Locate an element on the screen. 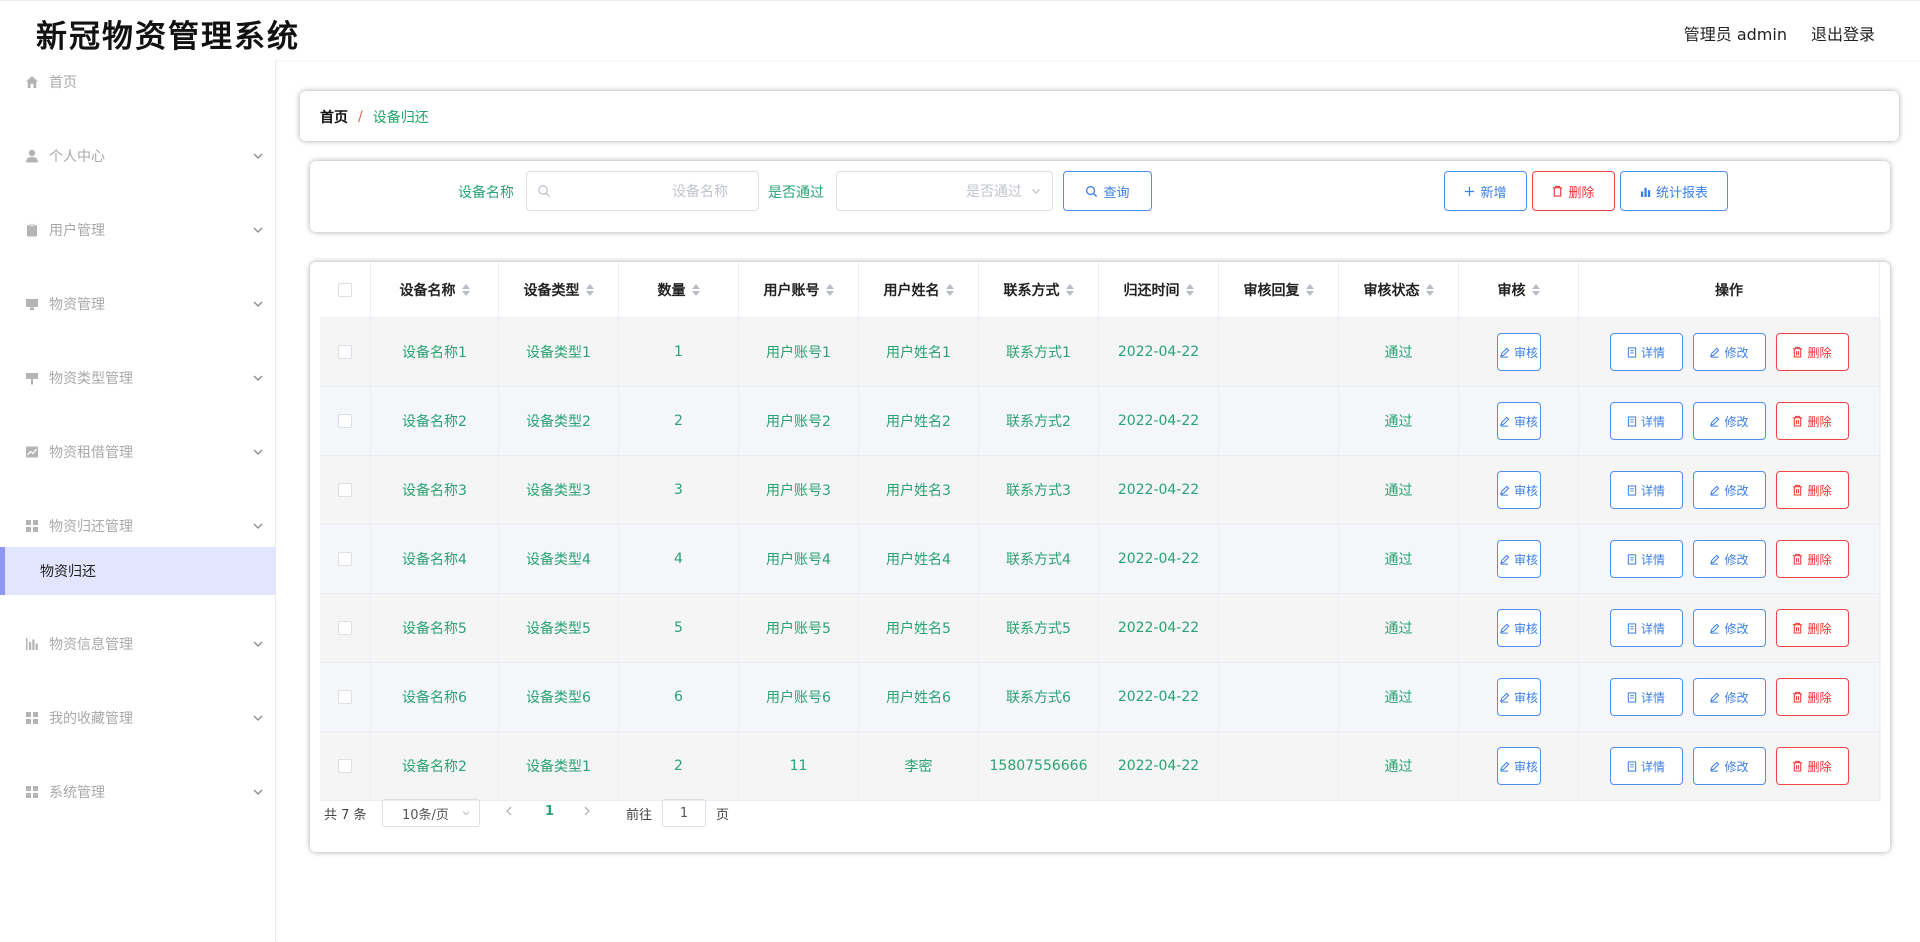 The width and height of the screenshot is (1920, 942). header-col-return-time: 归还时间 is located at coordinates (1159, 290).